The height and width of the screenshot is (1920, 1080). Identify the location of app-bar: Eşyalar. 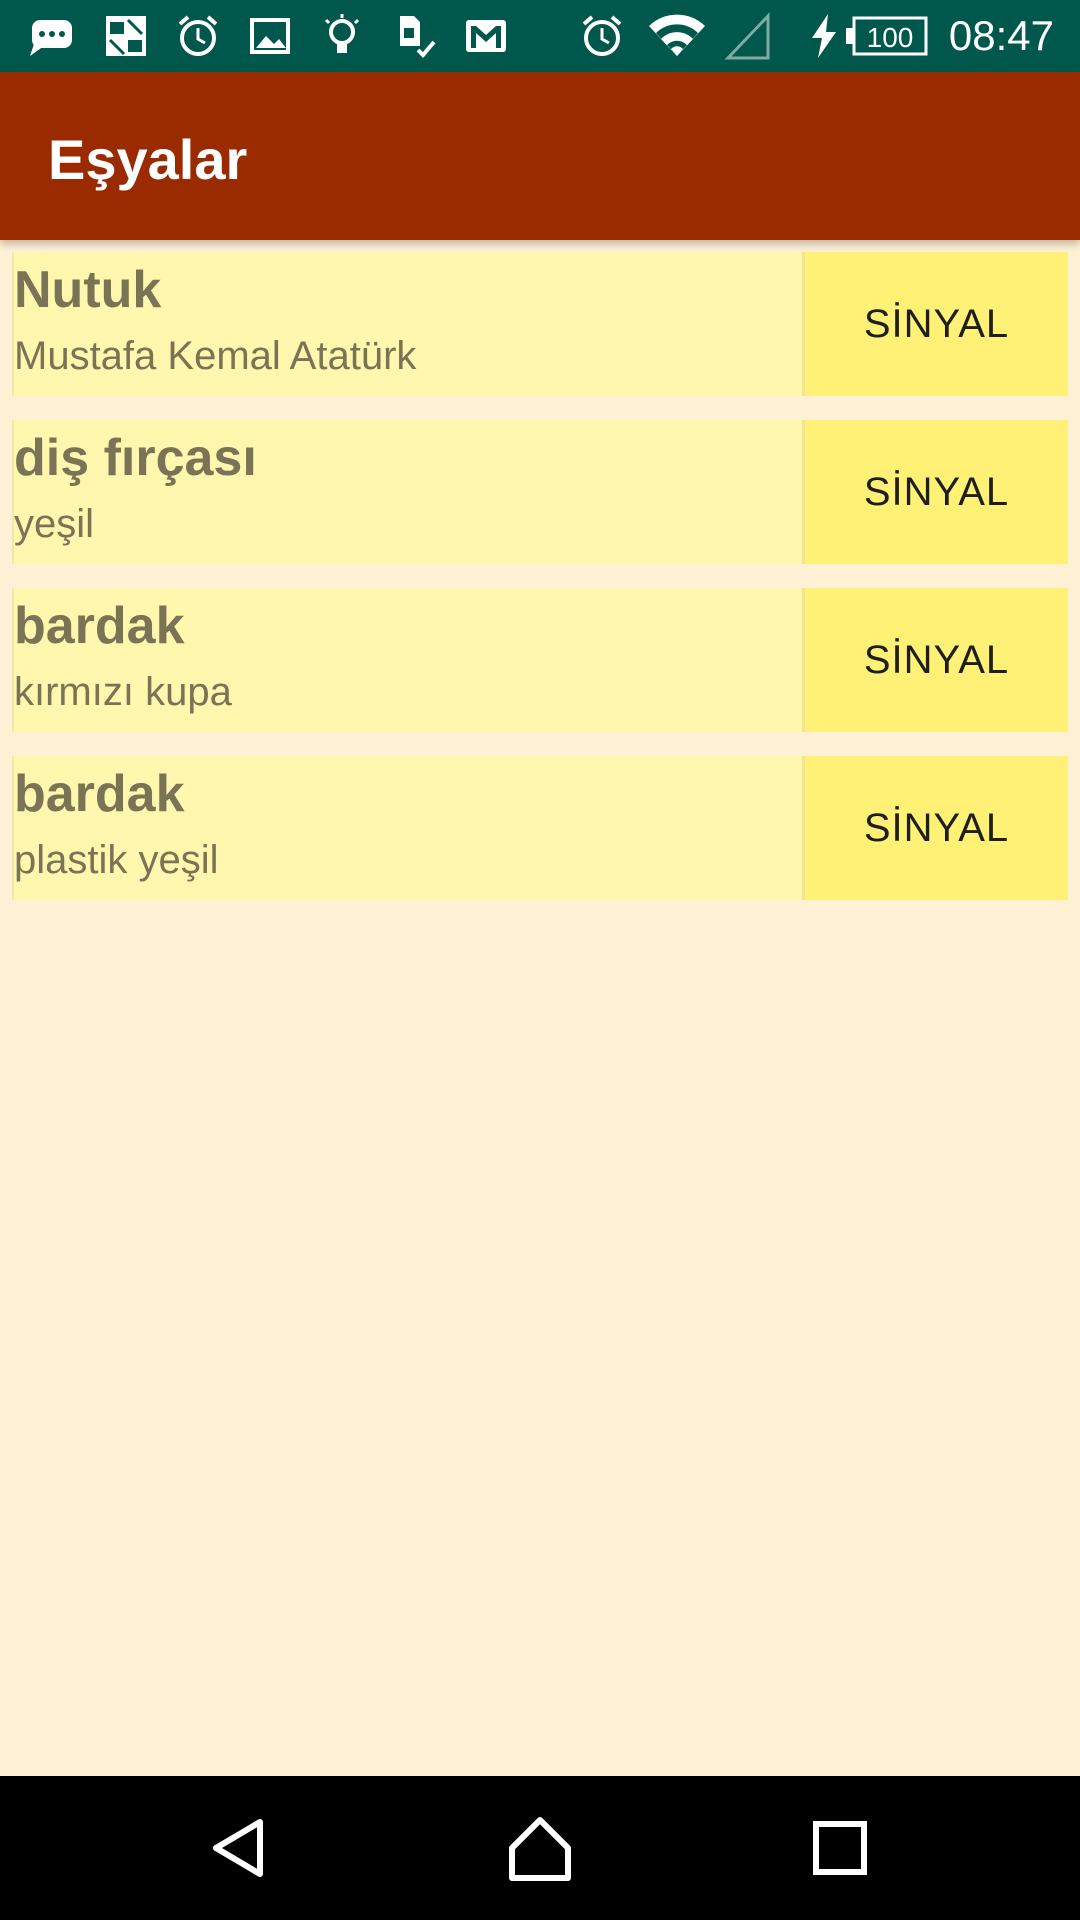
(540, 156).